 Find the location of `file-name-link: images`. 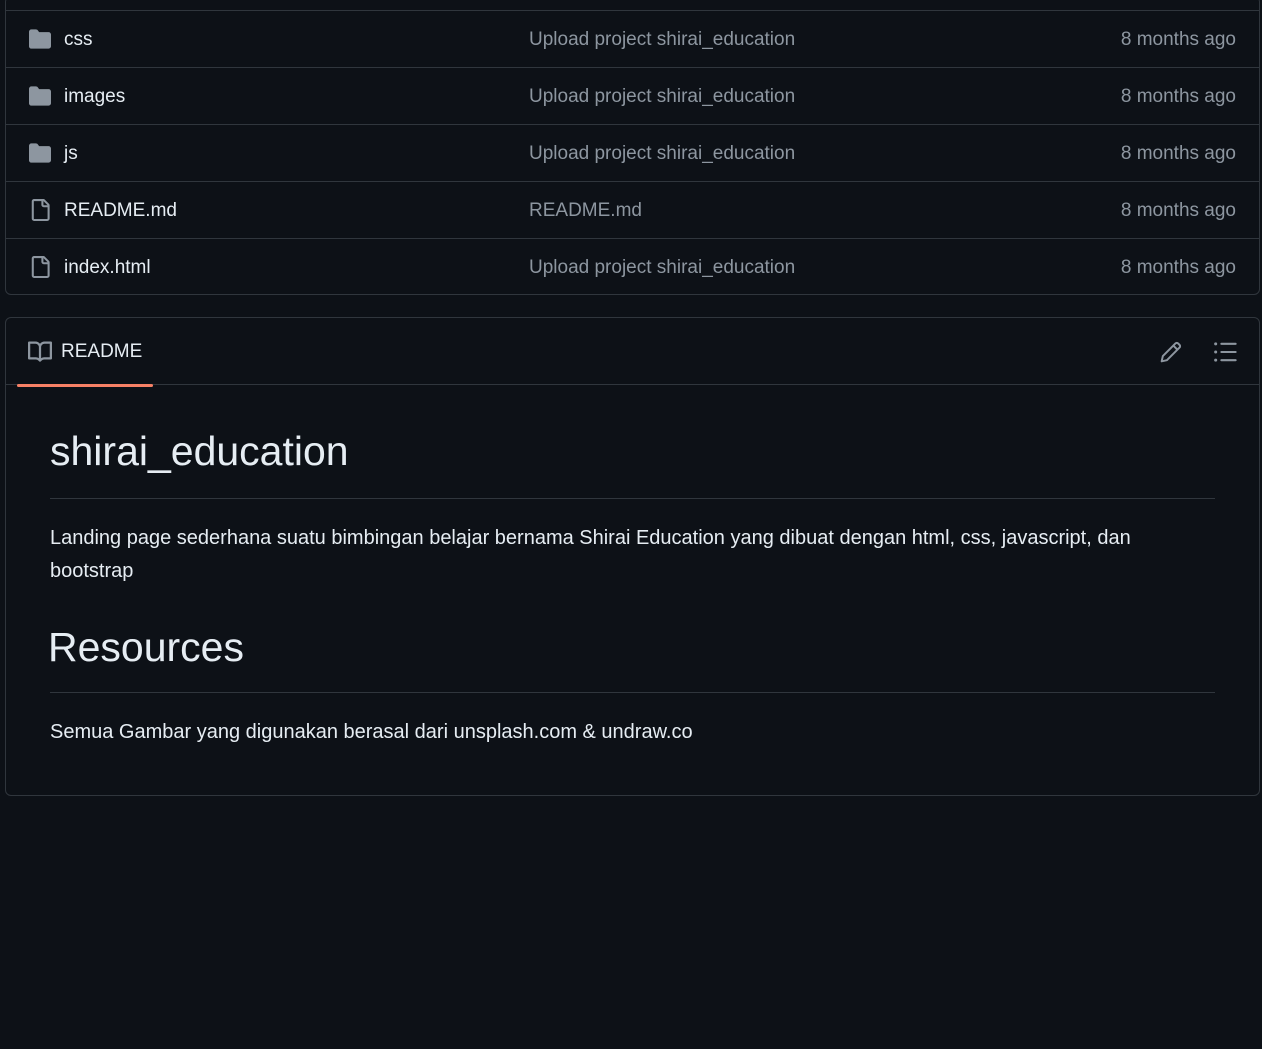

file-name-link: images is located at coordinates (94, 96).